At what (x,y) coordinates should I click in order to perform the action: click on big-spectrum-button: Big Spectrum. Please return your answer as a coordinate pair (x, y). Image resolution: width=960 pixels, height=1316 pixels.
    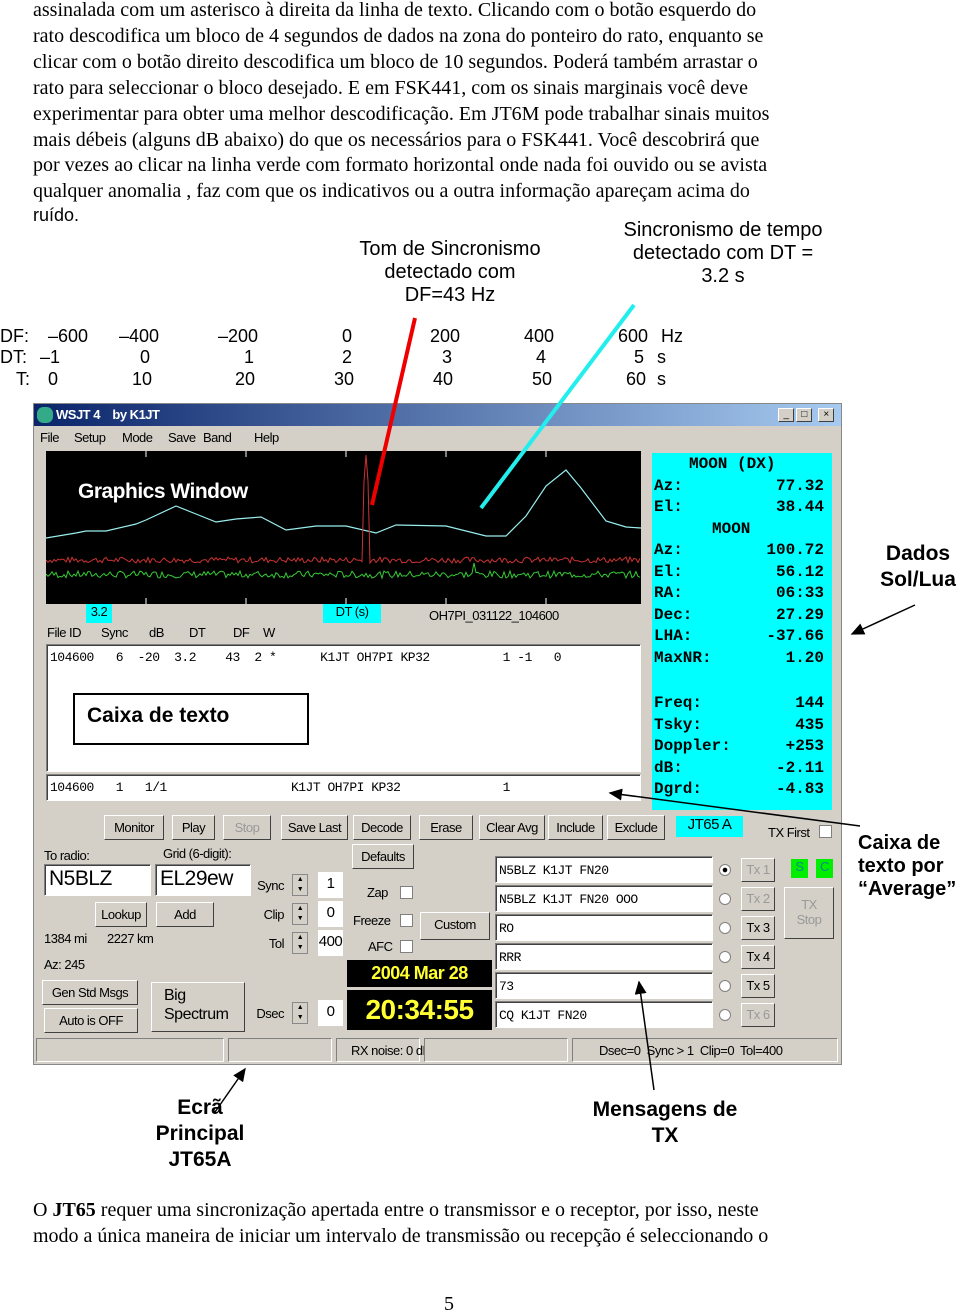
    Looking at the image, I should click on (198, 1007).